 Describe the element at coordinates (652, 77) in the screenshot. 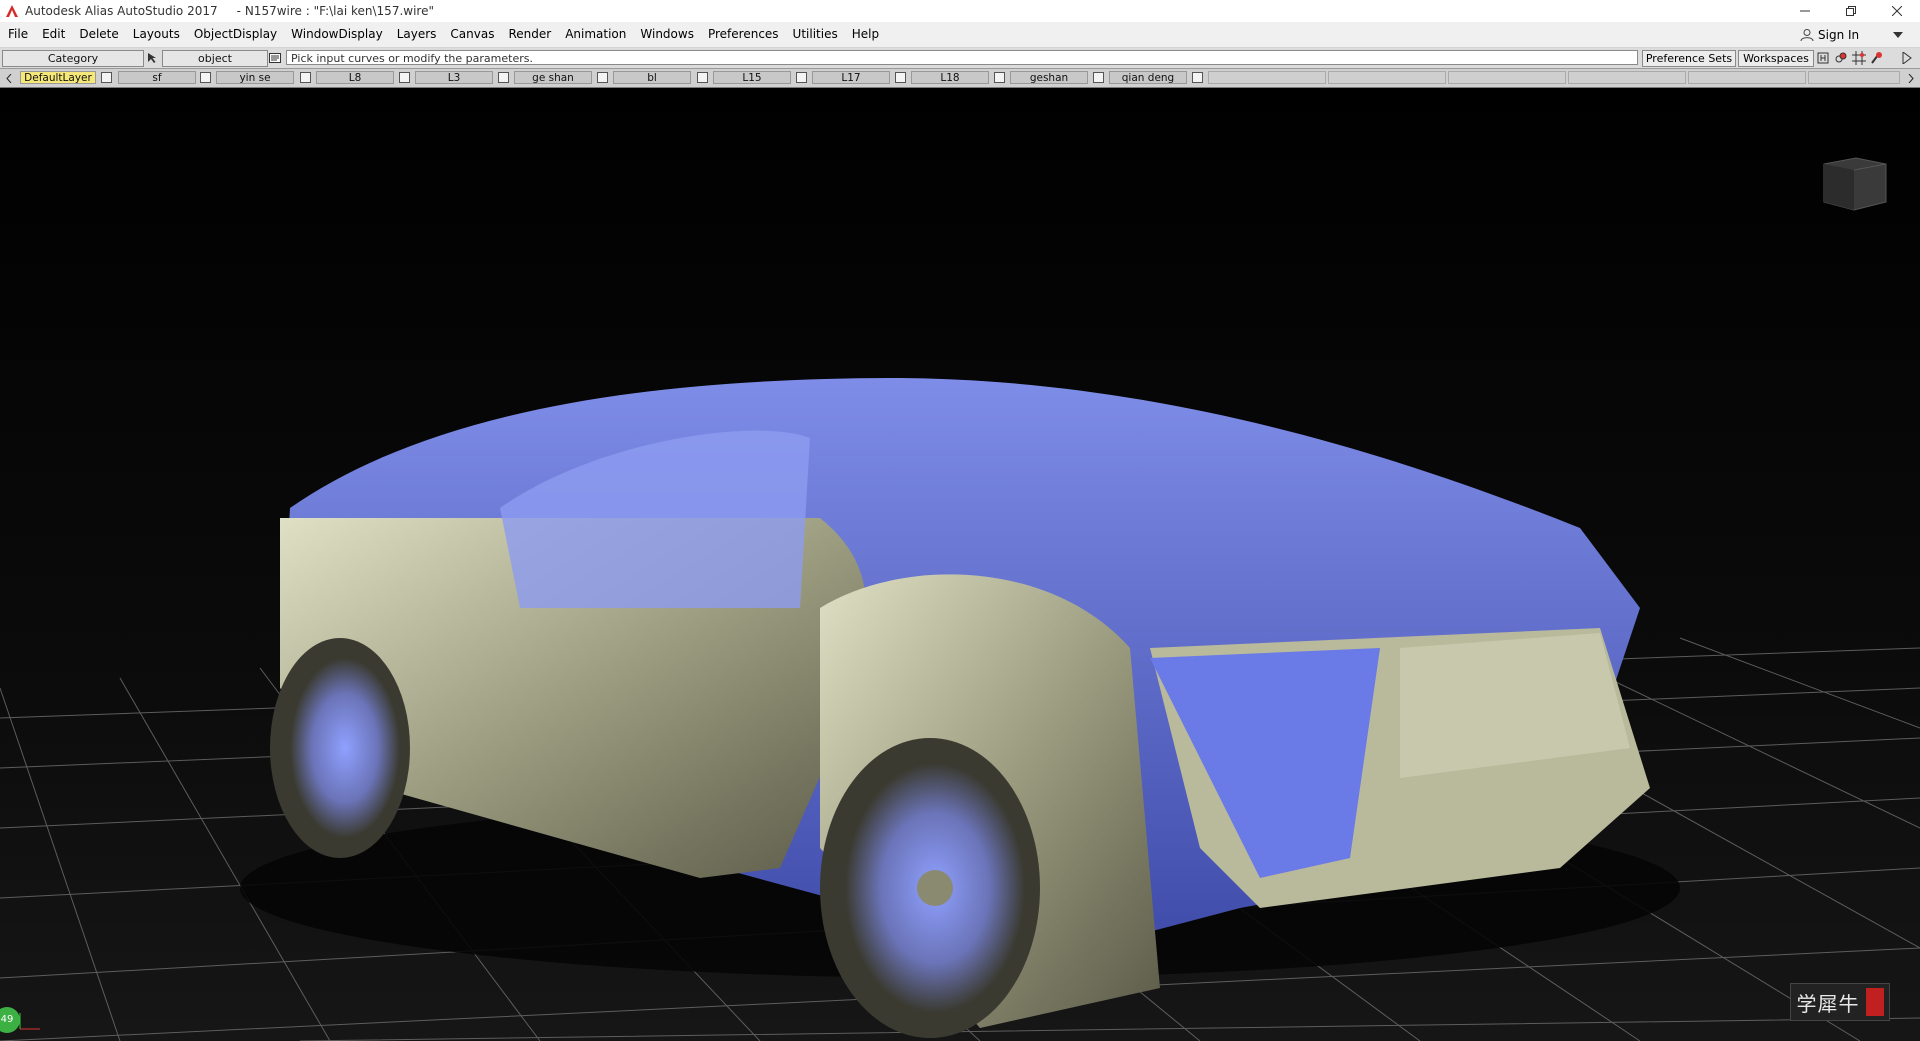

I see `layer-bl: bl` at that location.